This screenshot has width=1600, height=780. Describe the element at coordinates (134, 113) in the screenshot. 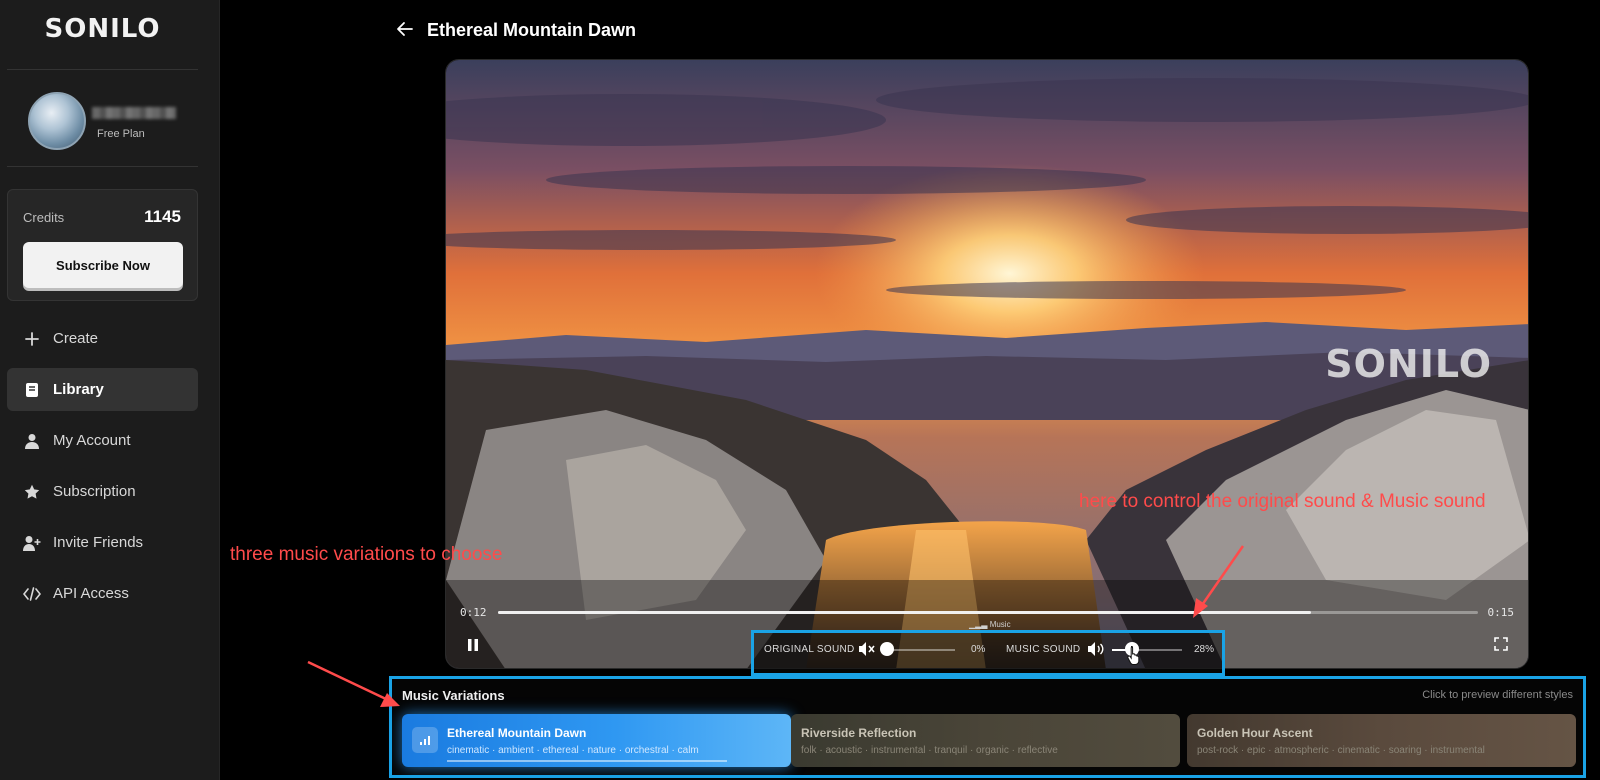

I see `user-name-redacted` at that location.